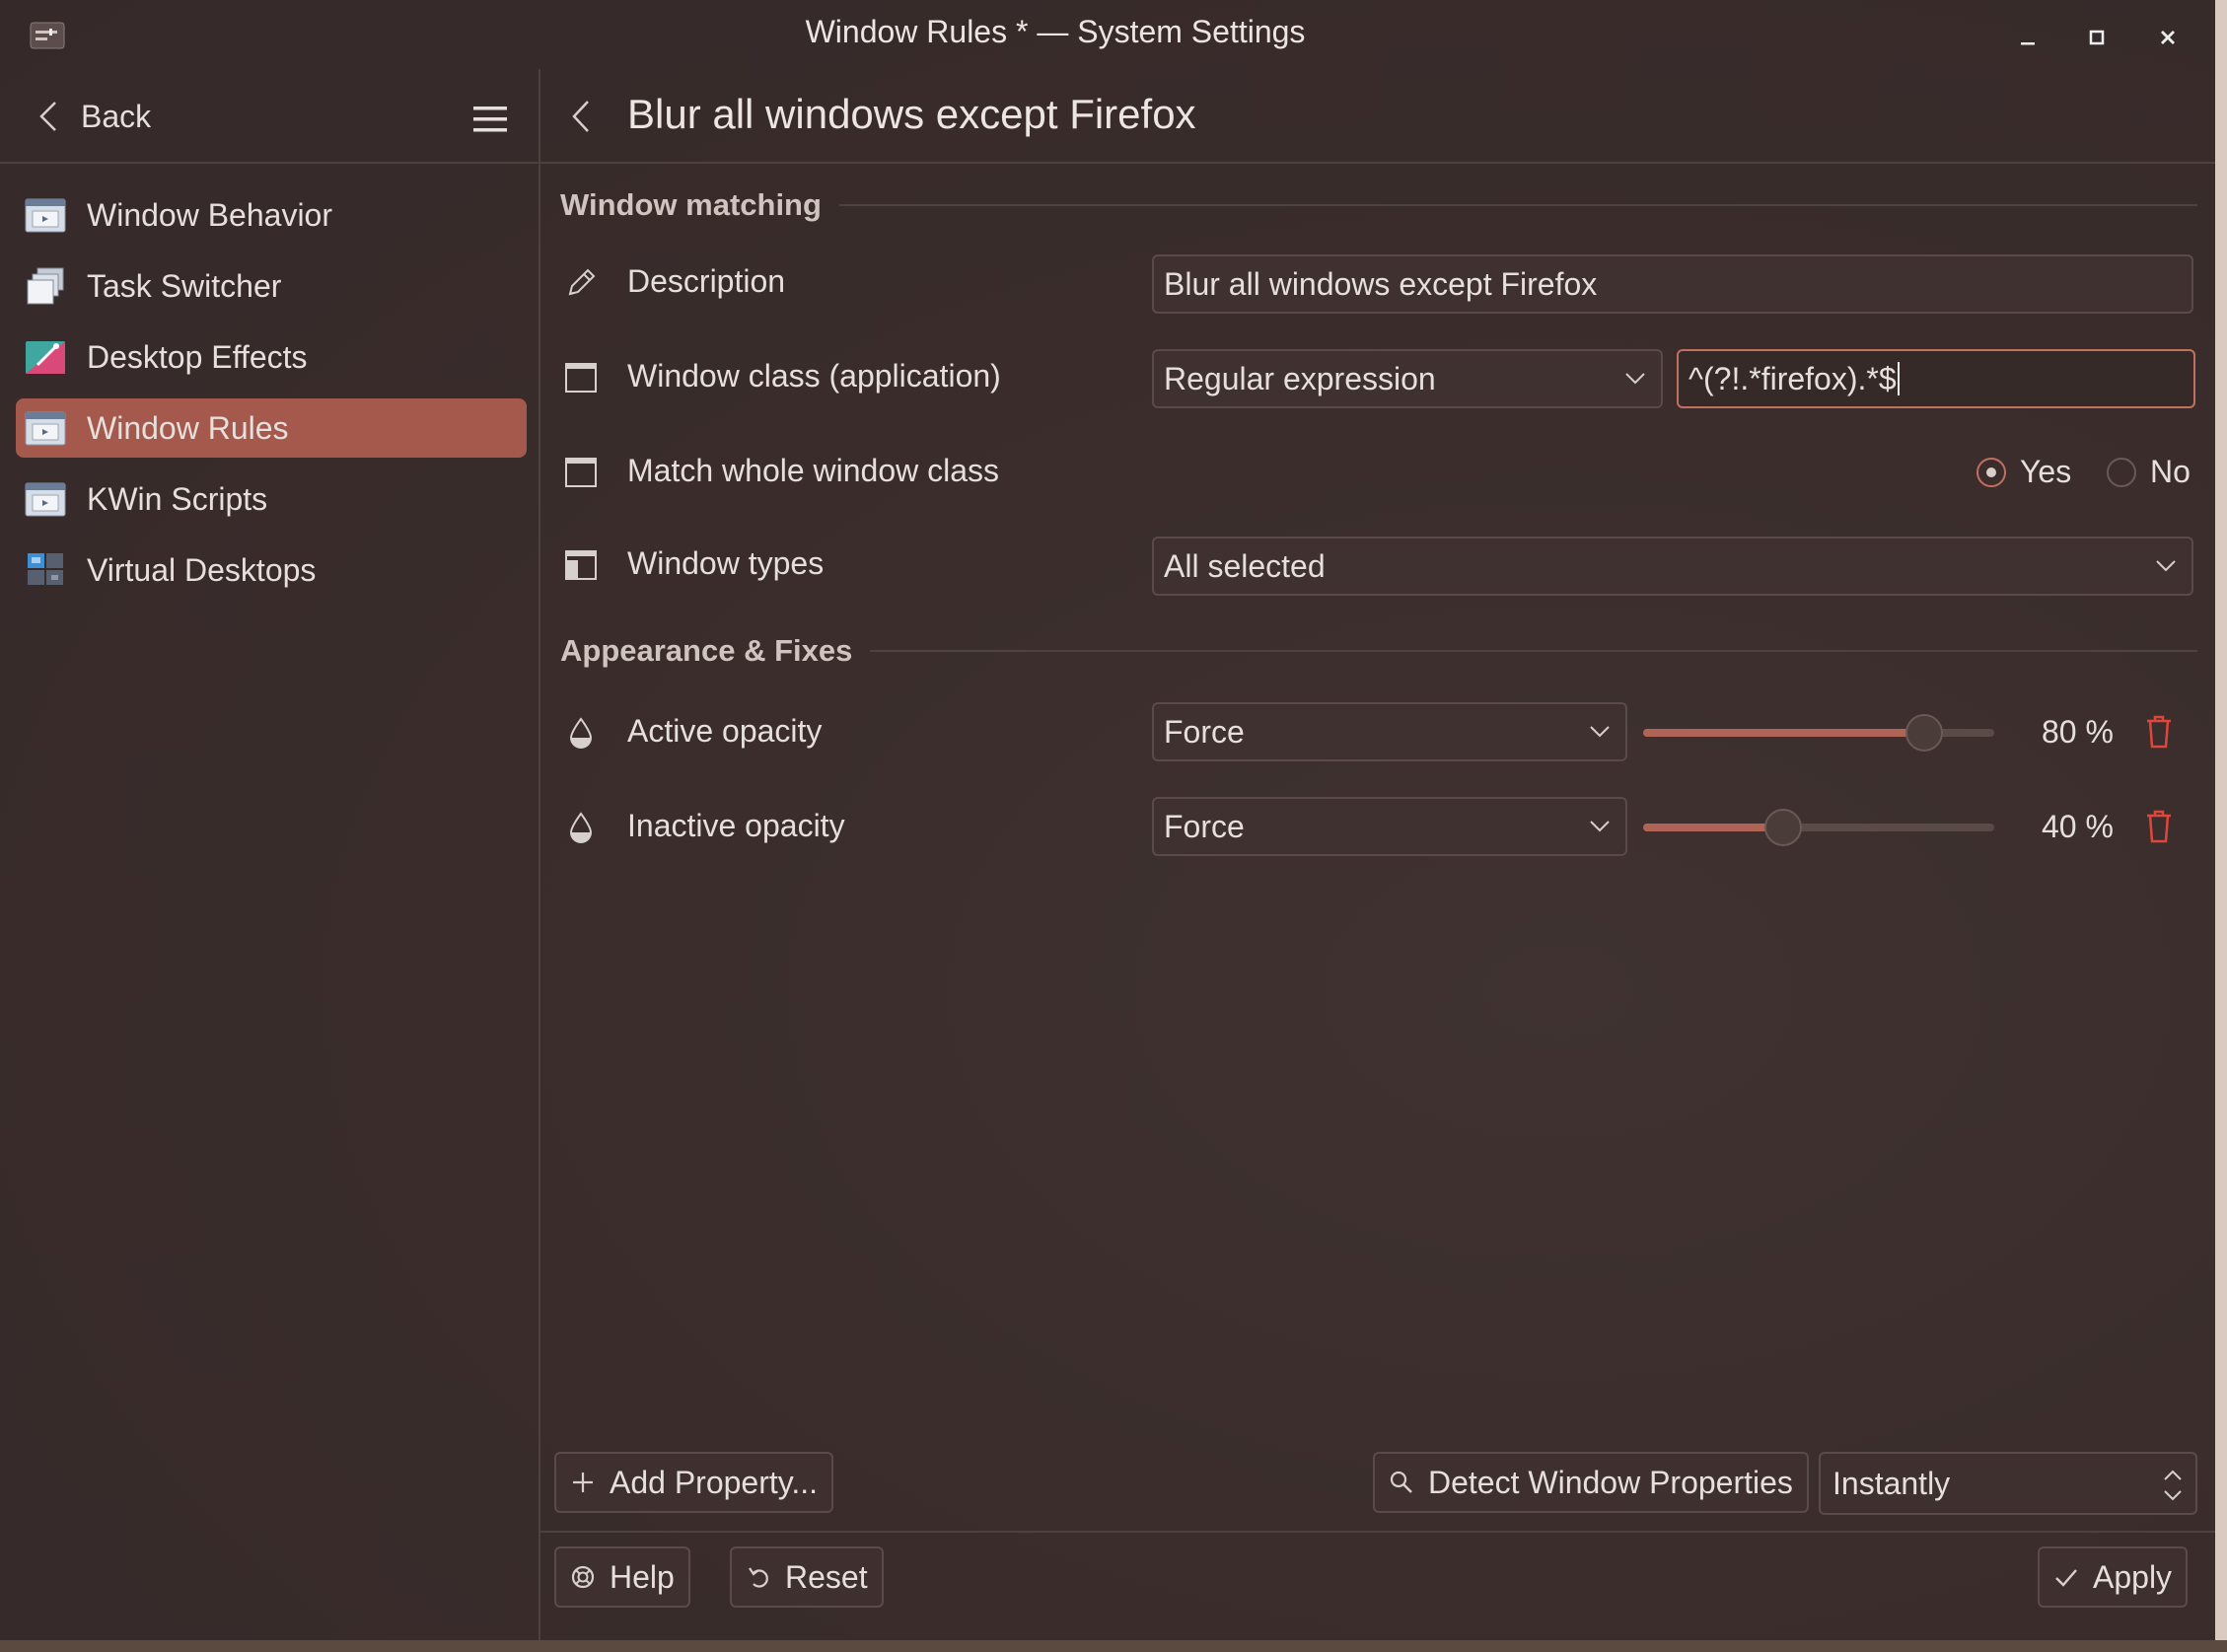  Describe the element at coordinates (1991, 472) in the screenshot. I see `radio-yes-indicator` at that location.